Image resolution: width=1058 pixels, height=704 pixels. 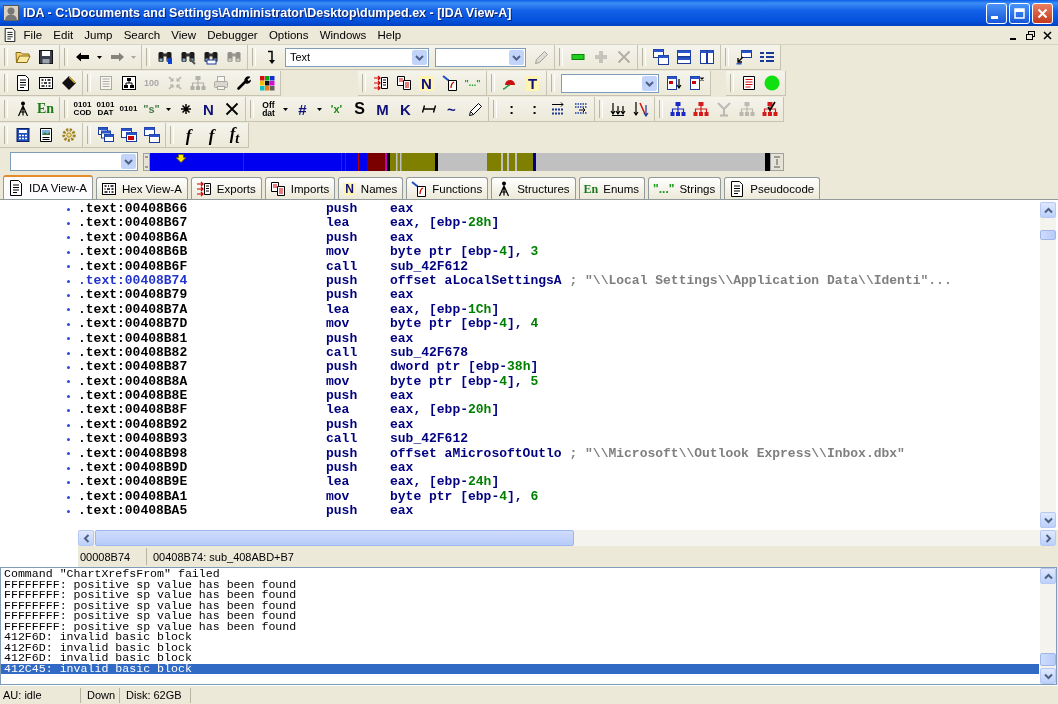 I want to click on horizontal-scrollbar, so click(x=567, y=538).